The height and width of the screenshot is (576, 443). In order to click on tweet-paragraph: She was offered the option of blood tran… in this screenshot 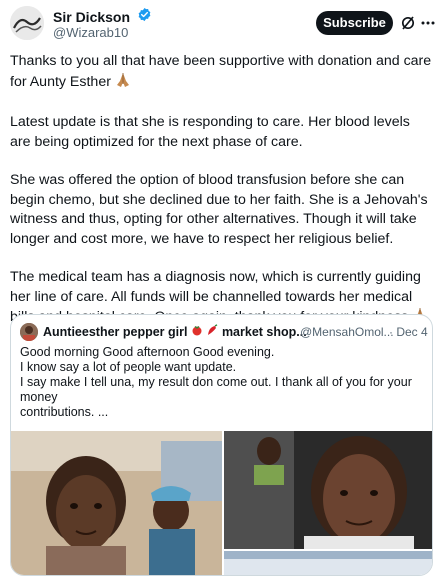, I will do `click(219, 209)`.